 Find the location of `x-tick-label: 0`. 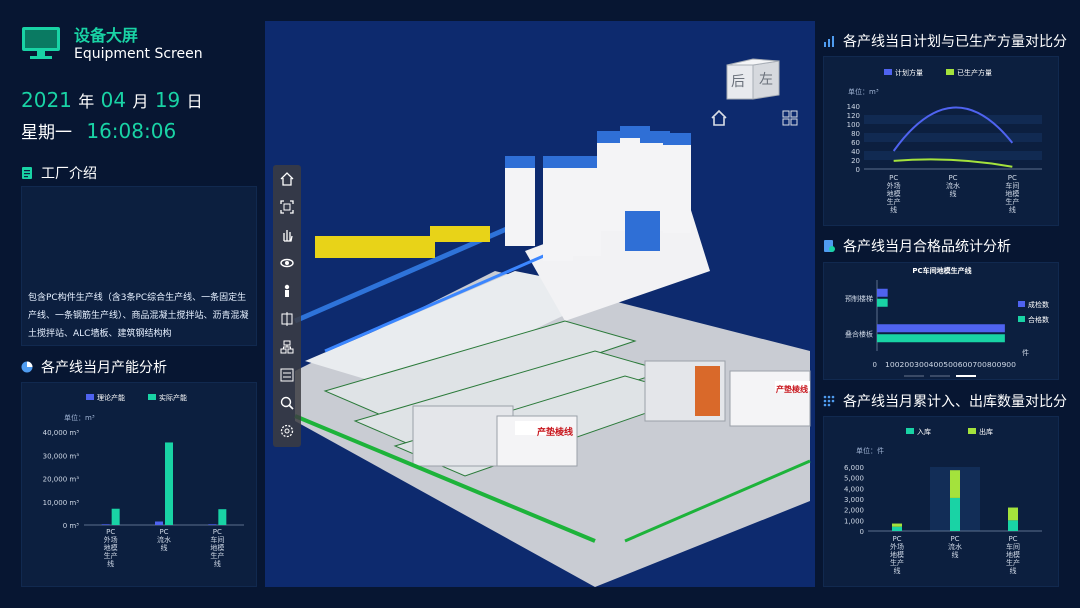

x-tick-label: 0 is located at coordinates (875, 365).